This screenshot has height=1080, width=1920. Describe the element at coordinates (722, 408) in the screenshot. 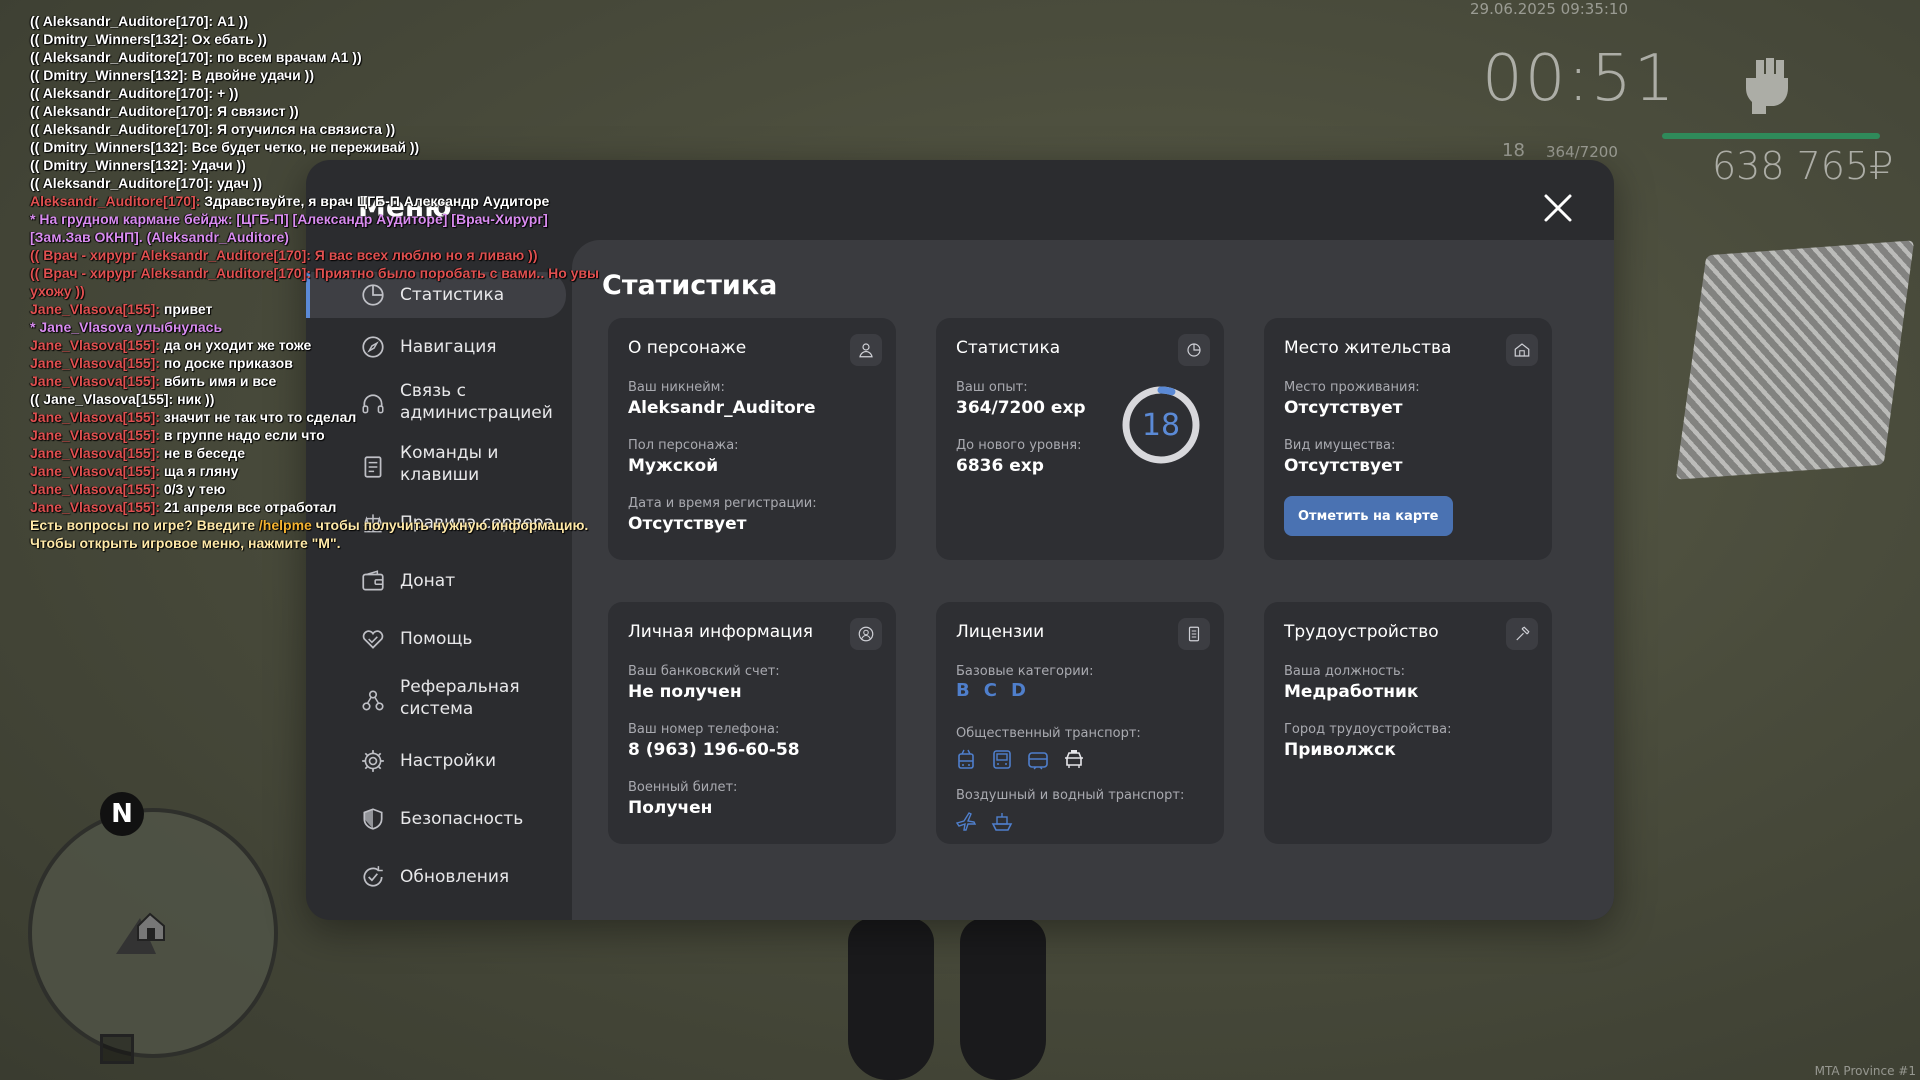

I see `nickname-value: Aleksandr_Auditore` at that location.